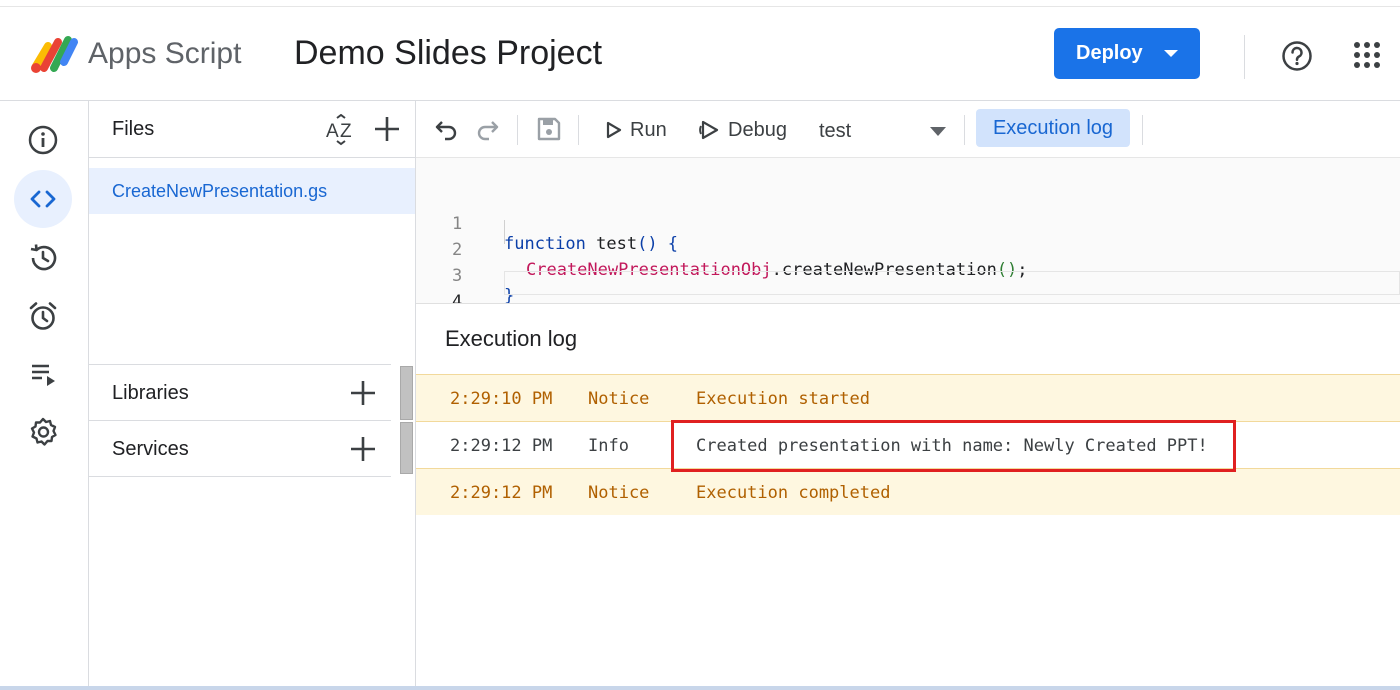 Image resolution: width=1400 pixels, height=690 pixels. I want to click on app-header: Apps Script Demo Slides Project Deploy, so click(700, 54).